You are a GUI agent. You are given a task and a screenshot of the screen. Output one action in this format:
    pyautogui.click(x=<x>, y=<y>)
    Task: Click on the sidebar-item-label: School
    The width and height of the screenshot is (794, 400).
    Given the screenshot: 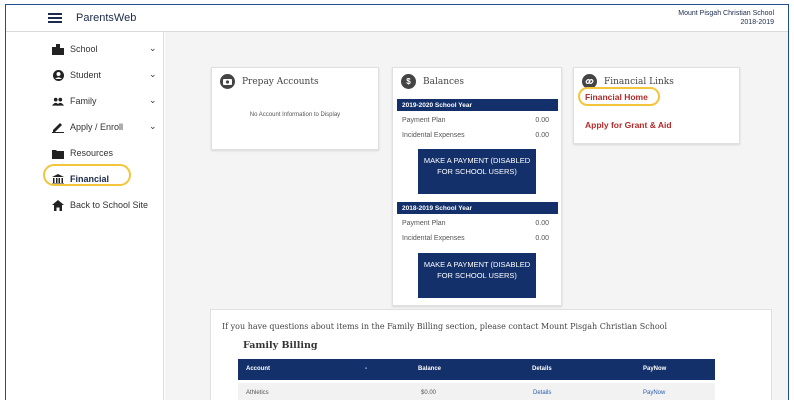 What is the action you would take?
    pyautogui.click(x=84, y=49)
    